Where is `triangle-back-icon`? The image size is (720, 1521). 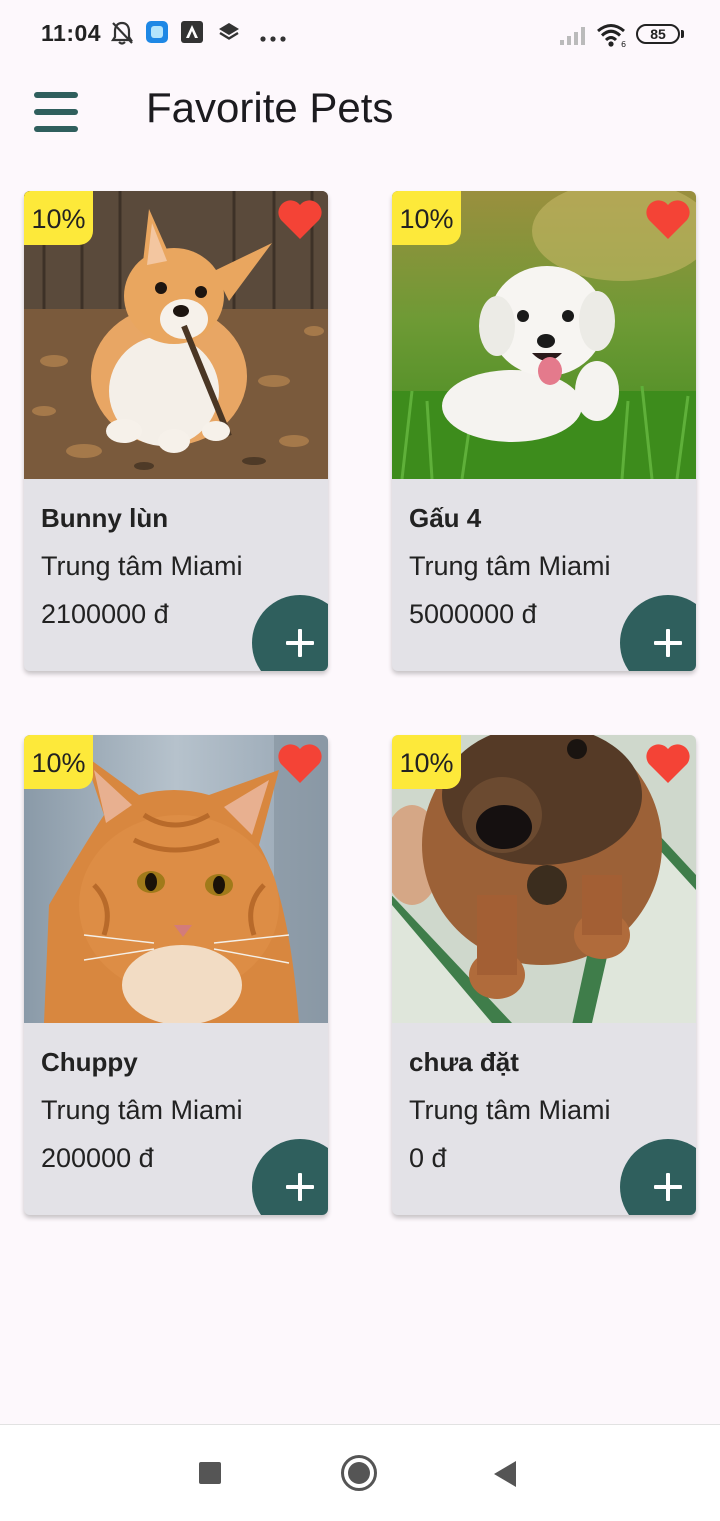 triangle-back-icon is located at coordinates (505, 1474).